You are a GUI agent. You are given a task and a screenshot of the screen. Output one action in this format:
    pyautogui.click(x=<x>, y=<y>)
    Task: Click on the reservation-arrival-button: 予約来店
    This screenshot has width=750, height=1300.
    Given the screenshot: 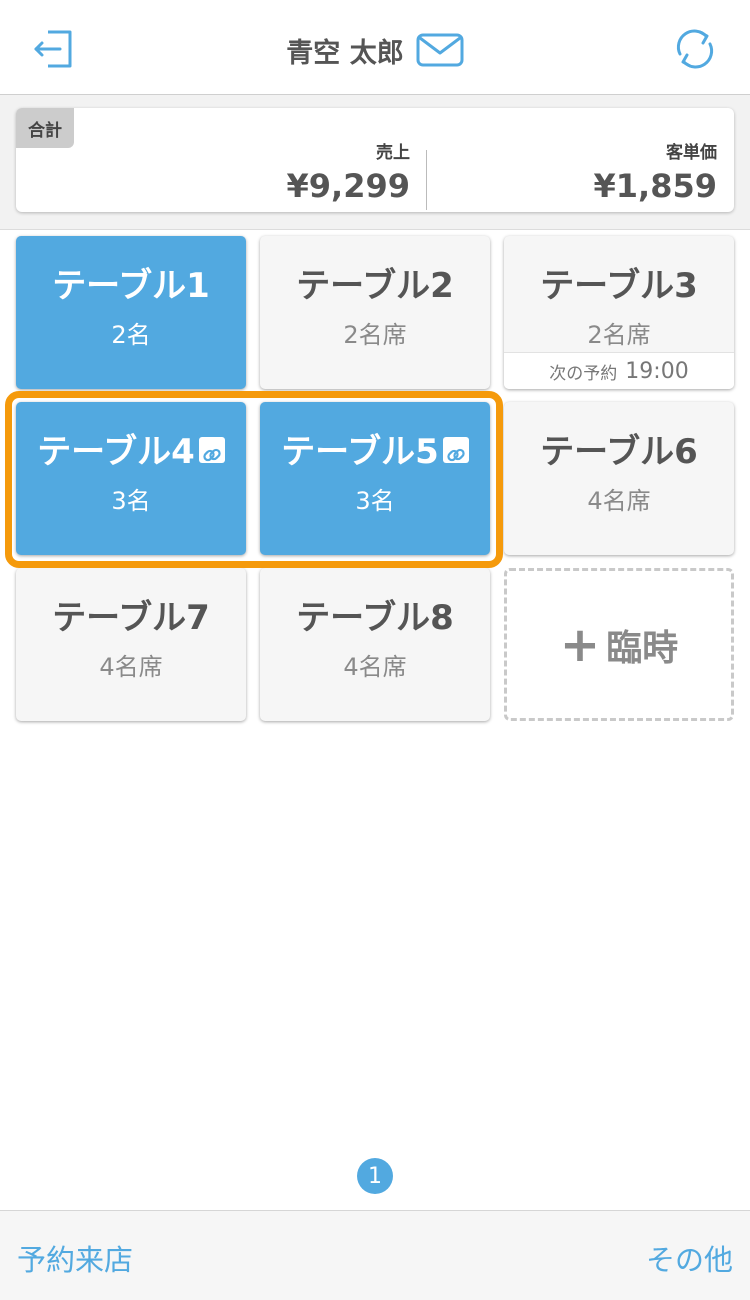 What is the action you would take?
    pyautogui.click(x=75, y=1258)
    